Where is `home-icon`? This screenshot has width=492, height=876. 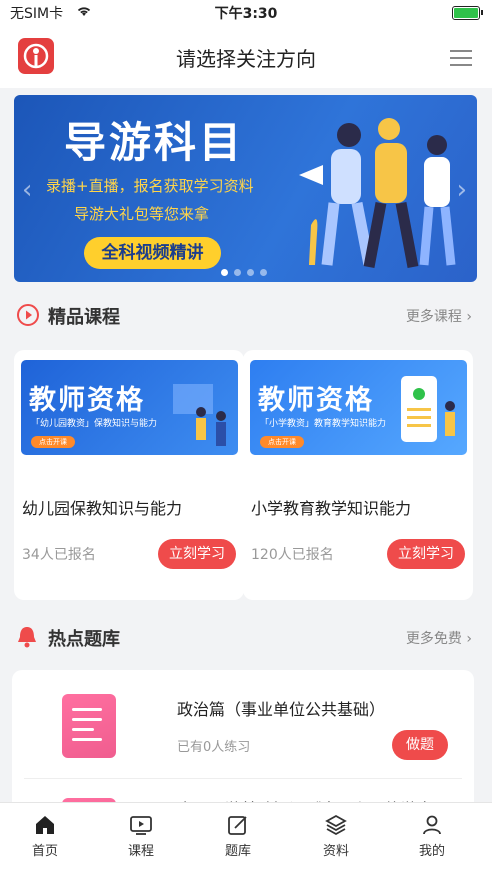
home-icon is located at coordinates (45, 825).